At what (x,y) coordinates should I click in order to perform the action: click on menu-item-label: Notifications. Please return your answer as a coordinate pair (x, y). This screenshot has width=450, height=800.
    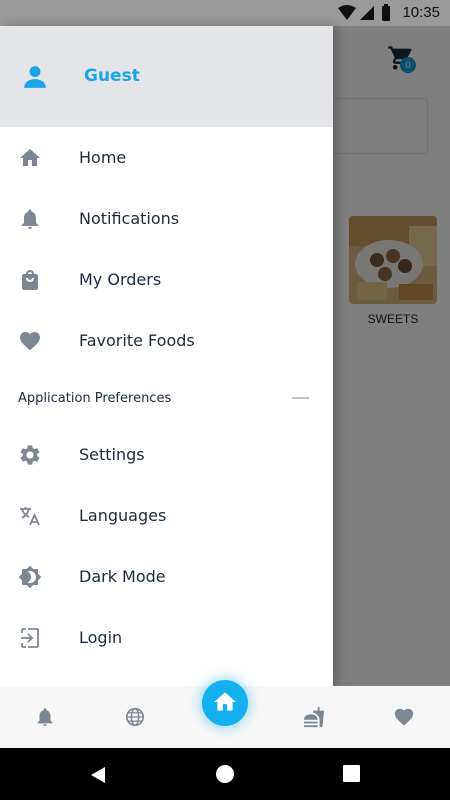
    Looking at the image, I should click on (129, 218).